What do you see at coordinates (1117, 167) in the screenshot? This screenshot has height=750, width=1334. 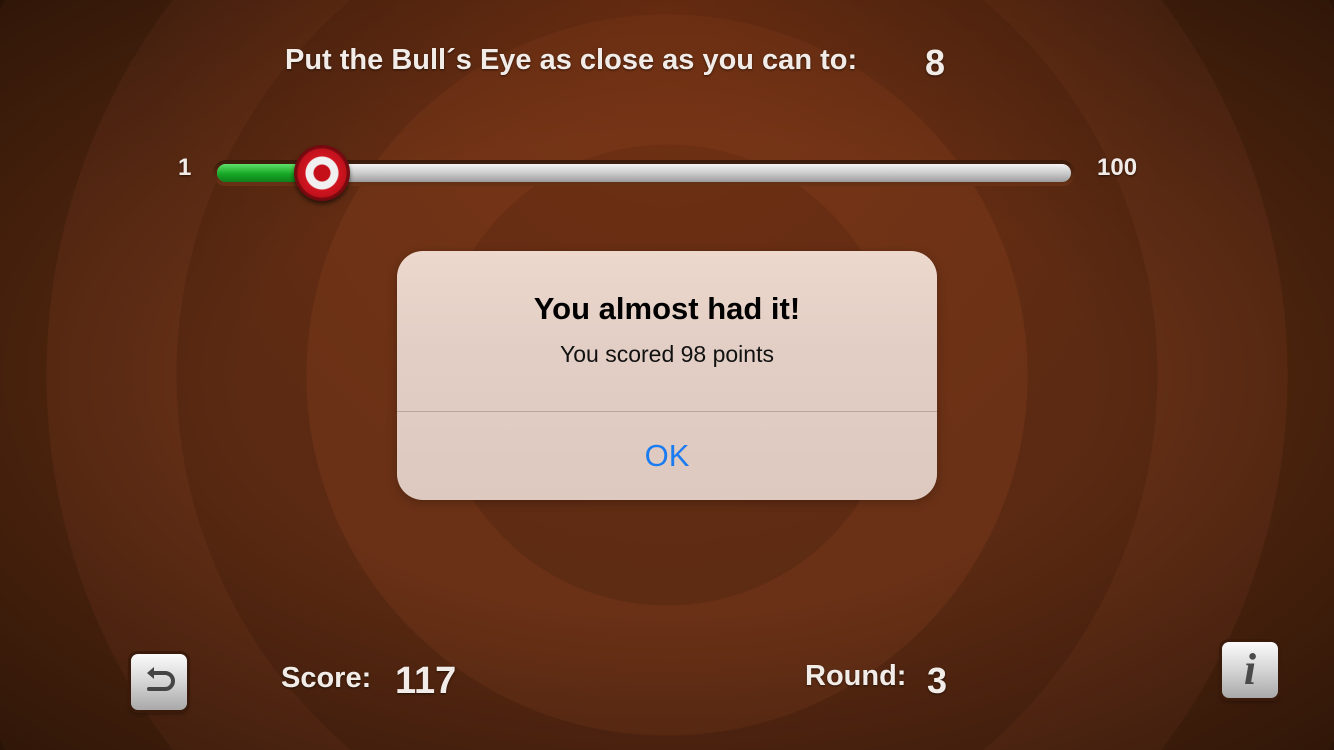 I see `slider-max-label: 100` at bounding box center [1117, 167].